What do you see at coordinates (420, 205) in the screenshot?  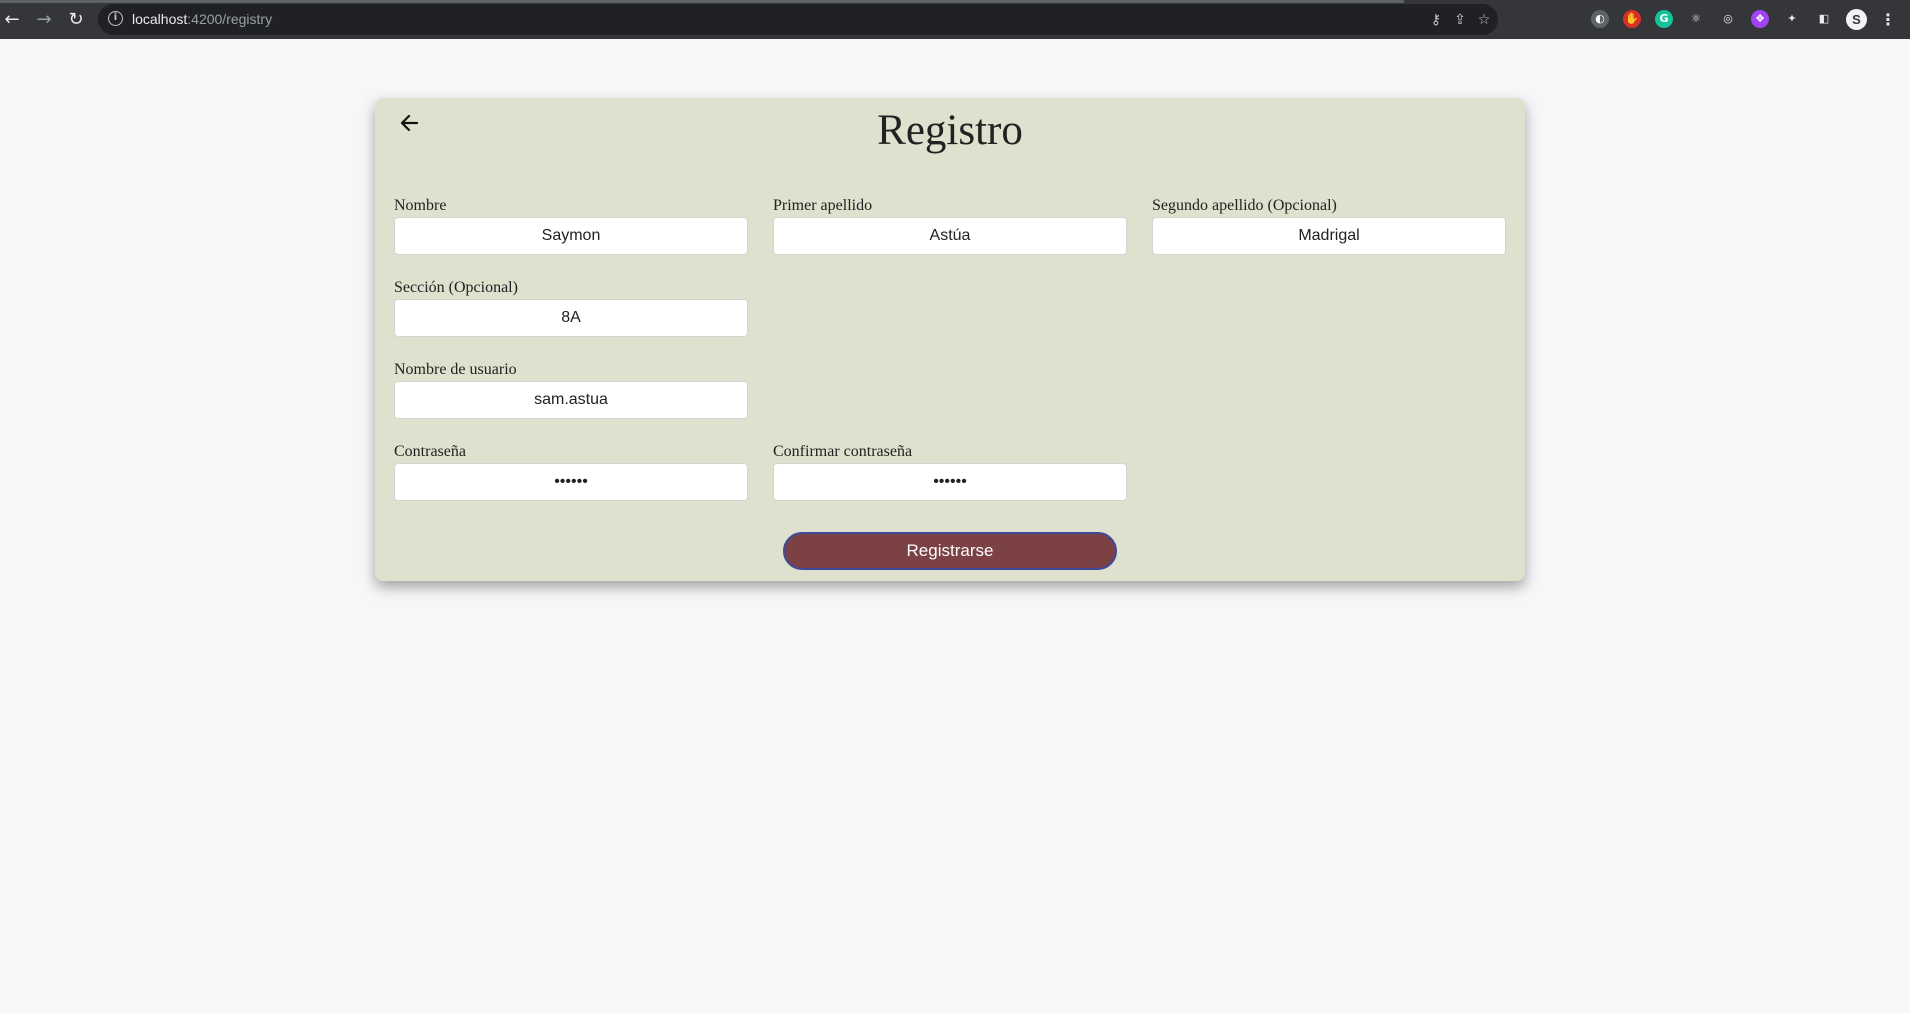 I see `nombre-label: Nombre` at bounding box center [420, 205].